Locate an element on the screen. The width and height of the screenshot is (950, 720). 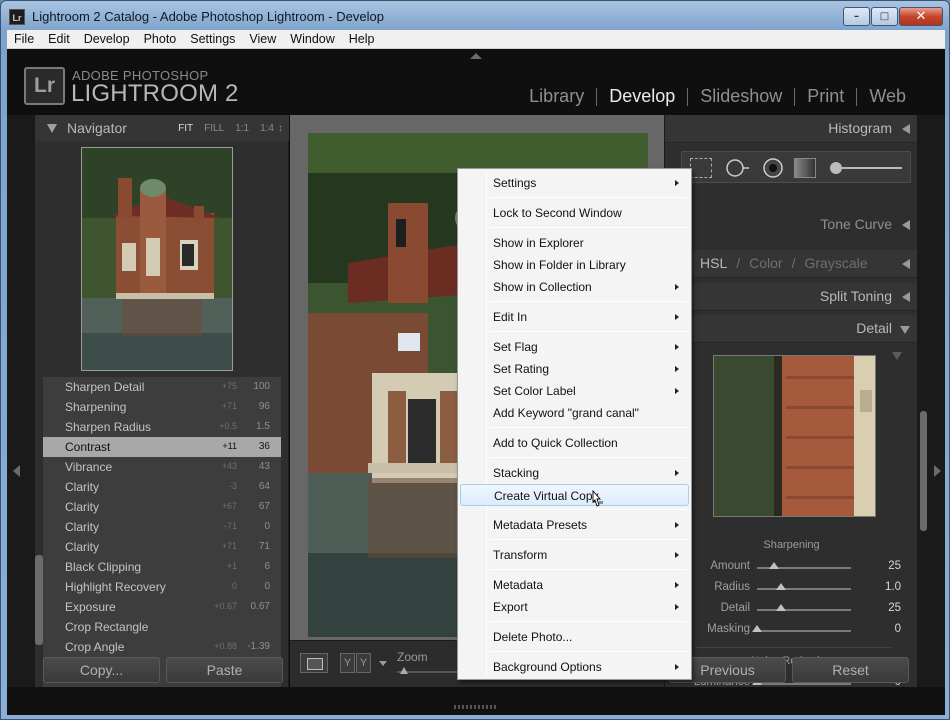
slider-value: 1.0 is located at coordinates (893, 587).